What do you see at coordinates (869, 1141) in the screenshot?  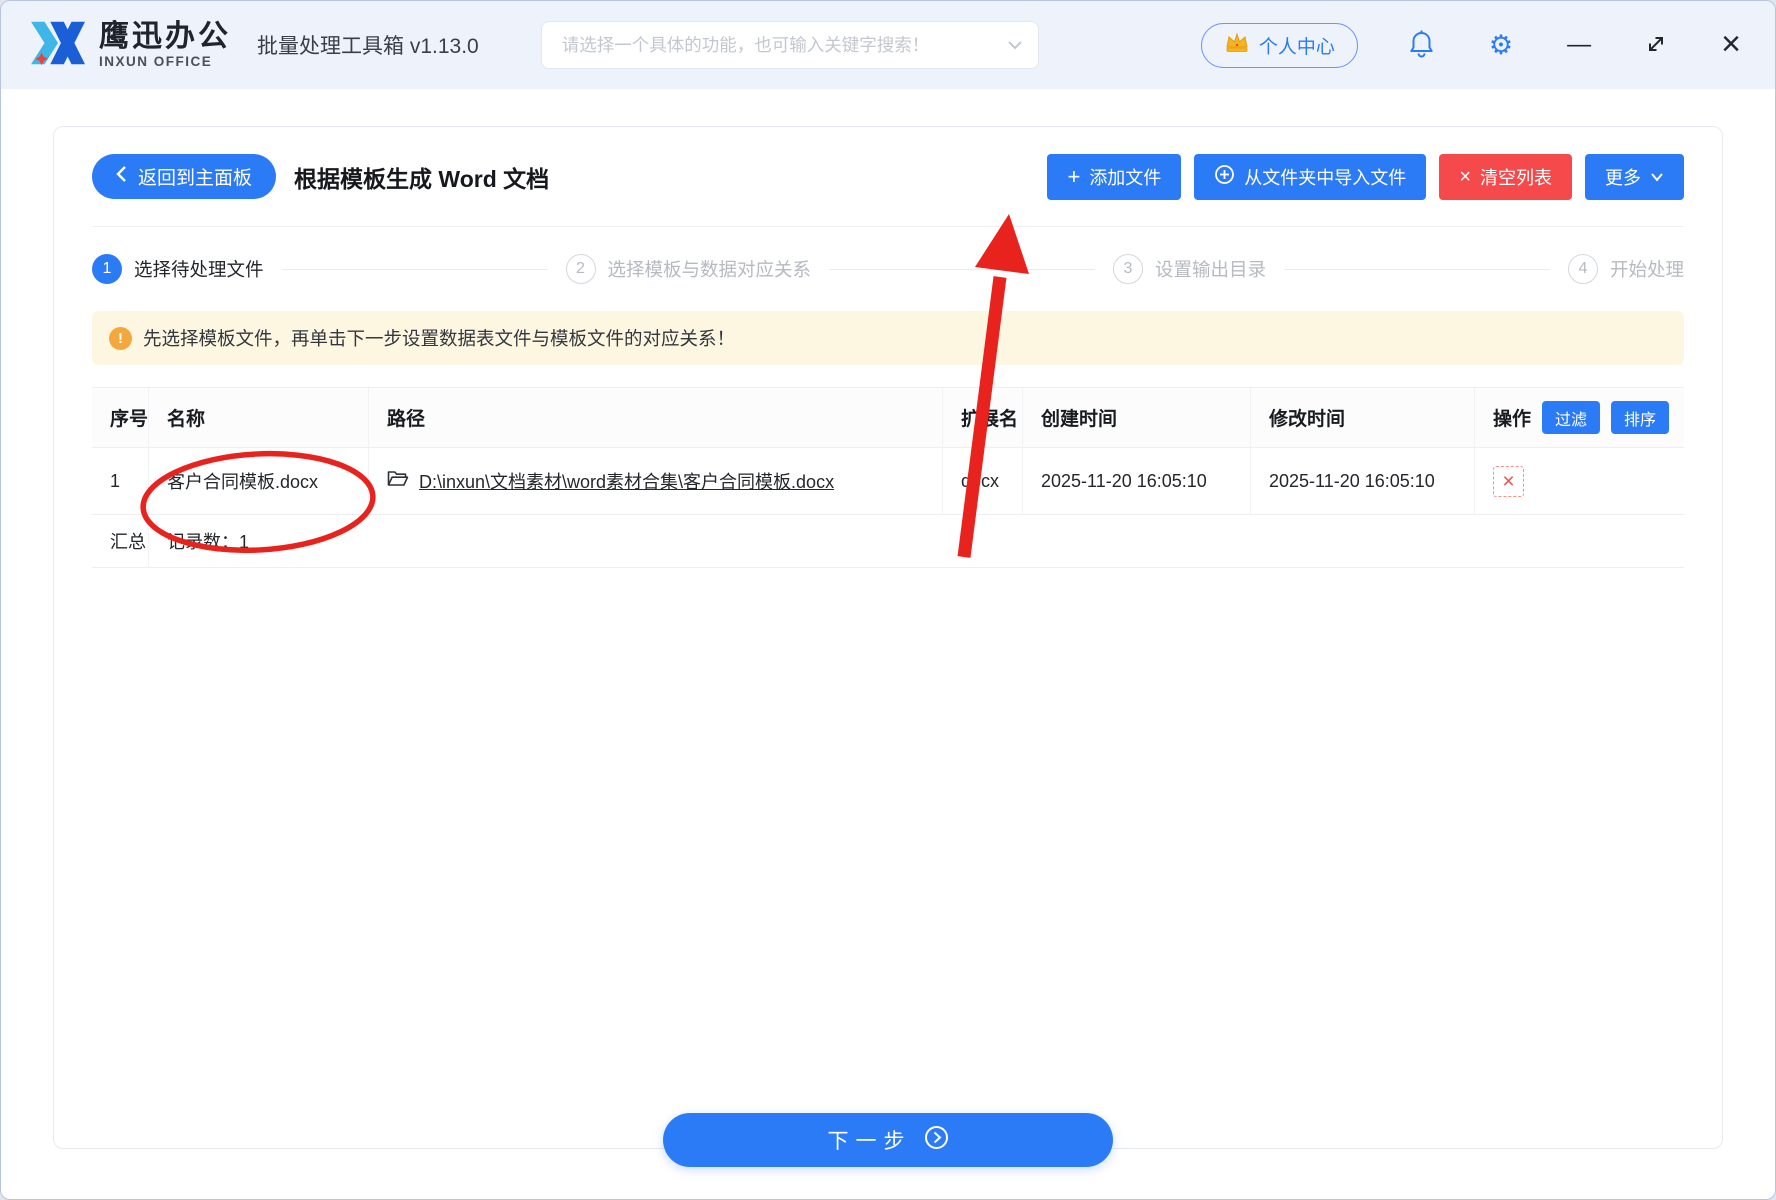 I see `next-step-label: 下一步` at bounding box center [869, 1141].